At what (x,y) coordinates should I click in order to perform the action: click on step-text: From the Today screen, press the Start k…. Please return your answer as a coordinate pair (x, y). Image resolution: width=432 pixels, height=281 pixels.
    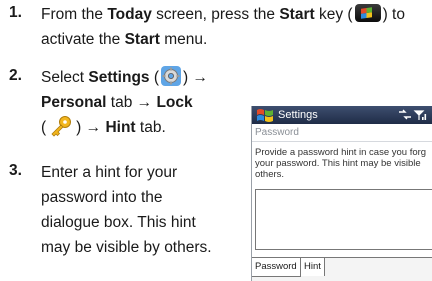
    Looking at the image, I should click on (223, 26).